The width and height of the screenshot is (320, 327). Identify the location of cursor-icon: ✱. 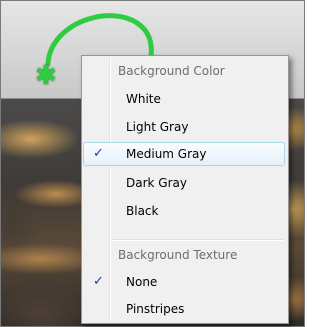
(46, 76).